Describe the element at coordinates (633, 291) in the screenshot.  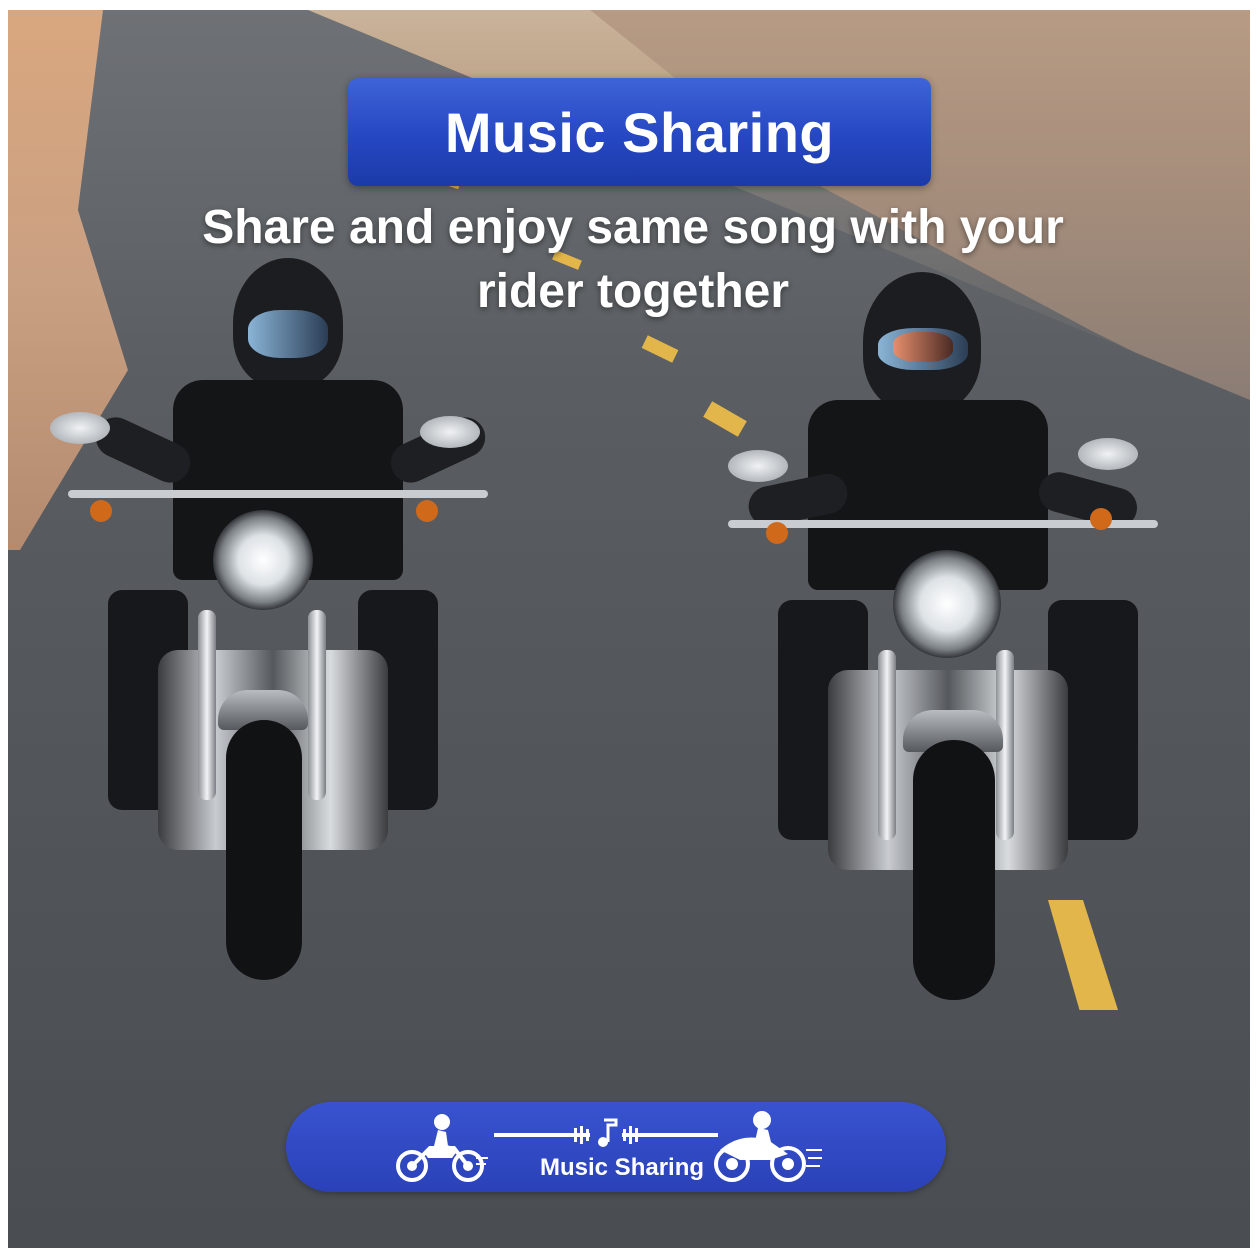
I see `subtitle-line-2: rider together` at that location.